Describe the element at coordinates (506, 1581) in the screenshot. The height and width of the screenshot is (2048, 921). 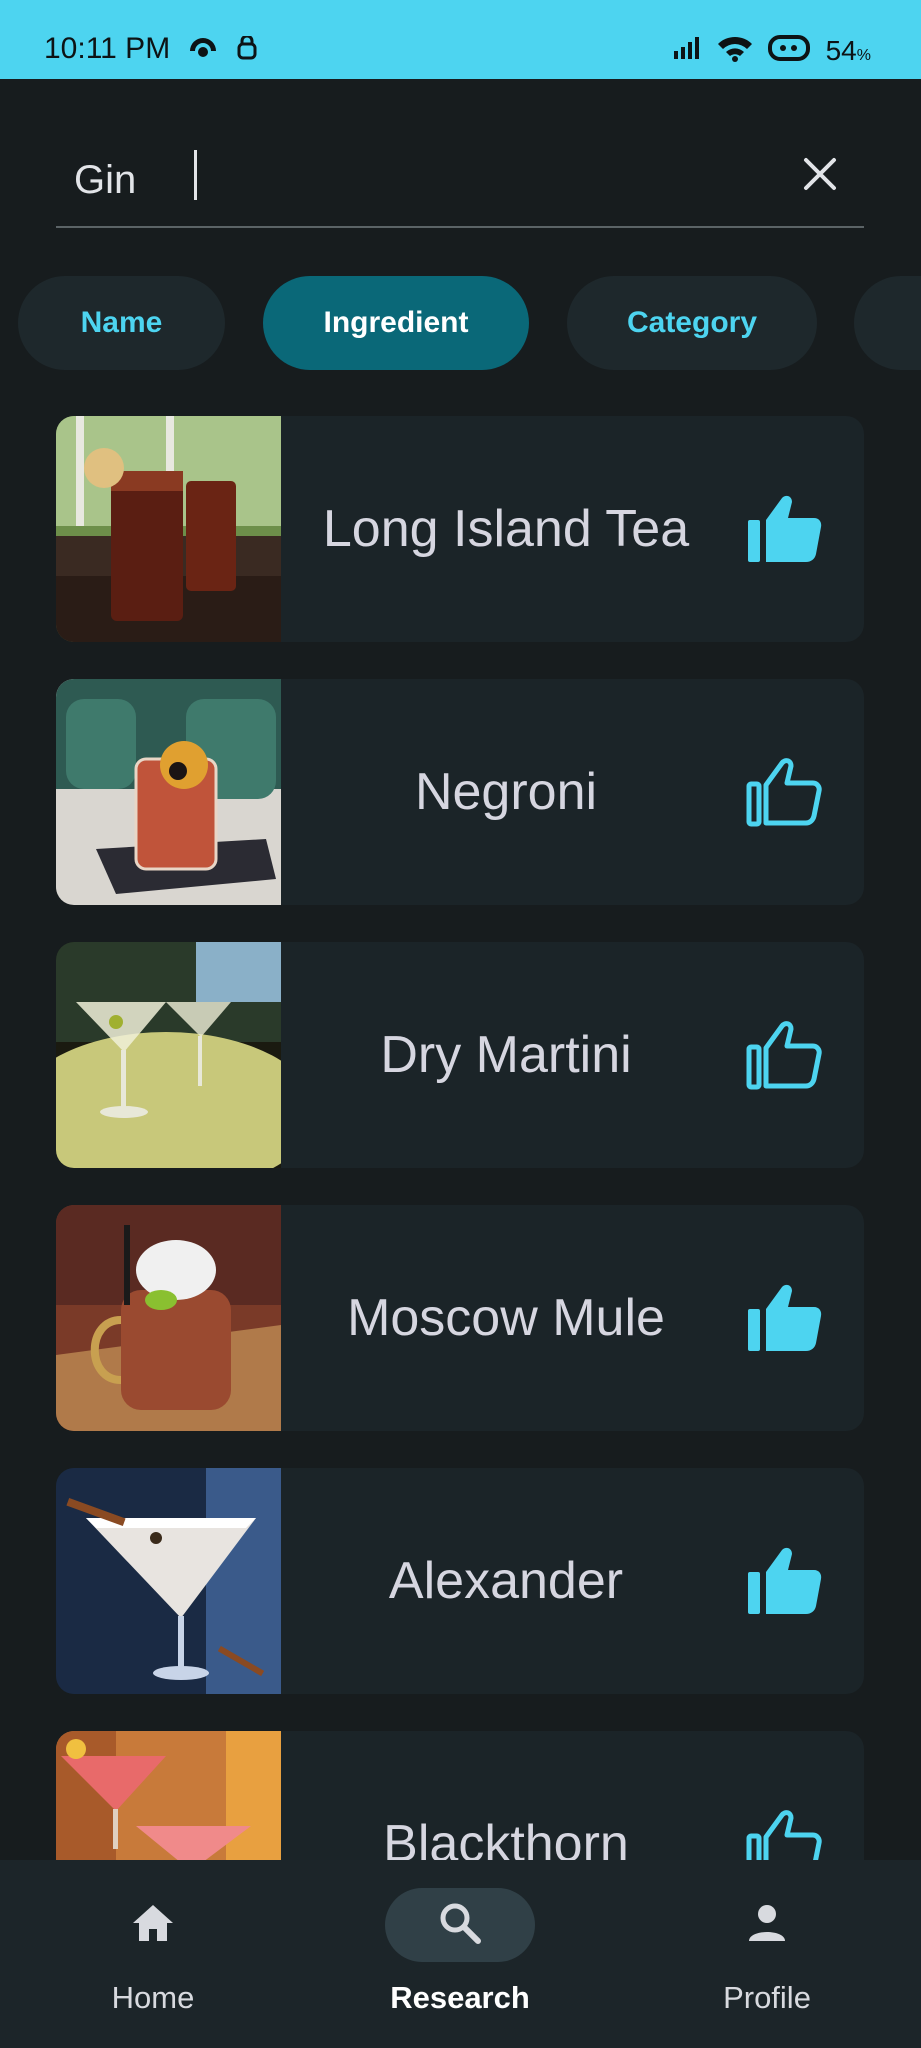
I see `cocktail-name: Alexander` at that location.